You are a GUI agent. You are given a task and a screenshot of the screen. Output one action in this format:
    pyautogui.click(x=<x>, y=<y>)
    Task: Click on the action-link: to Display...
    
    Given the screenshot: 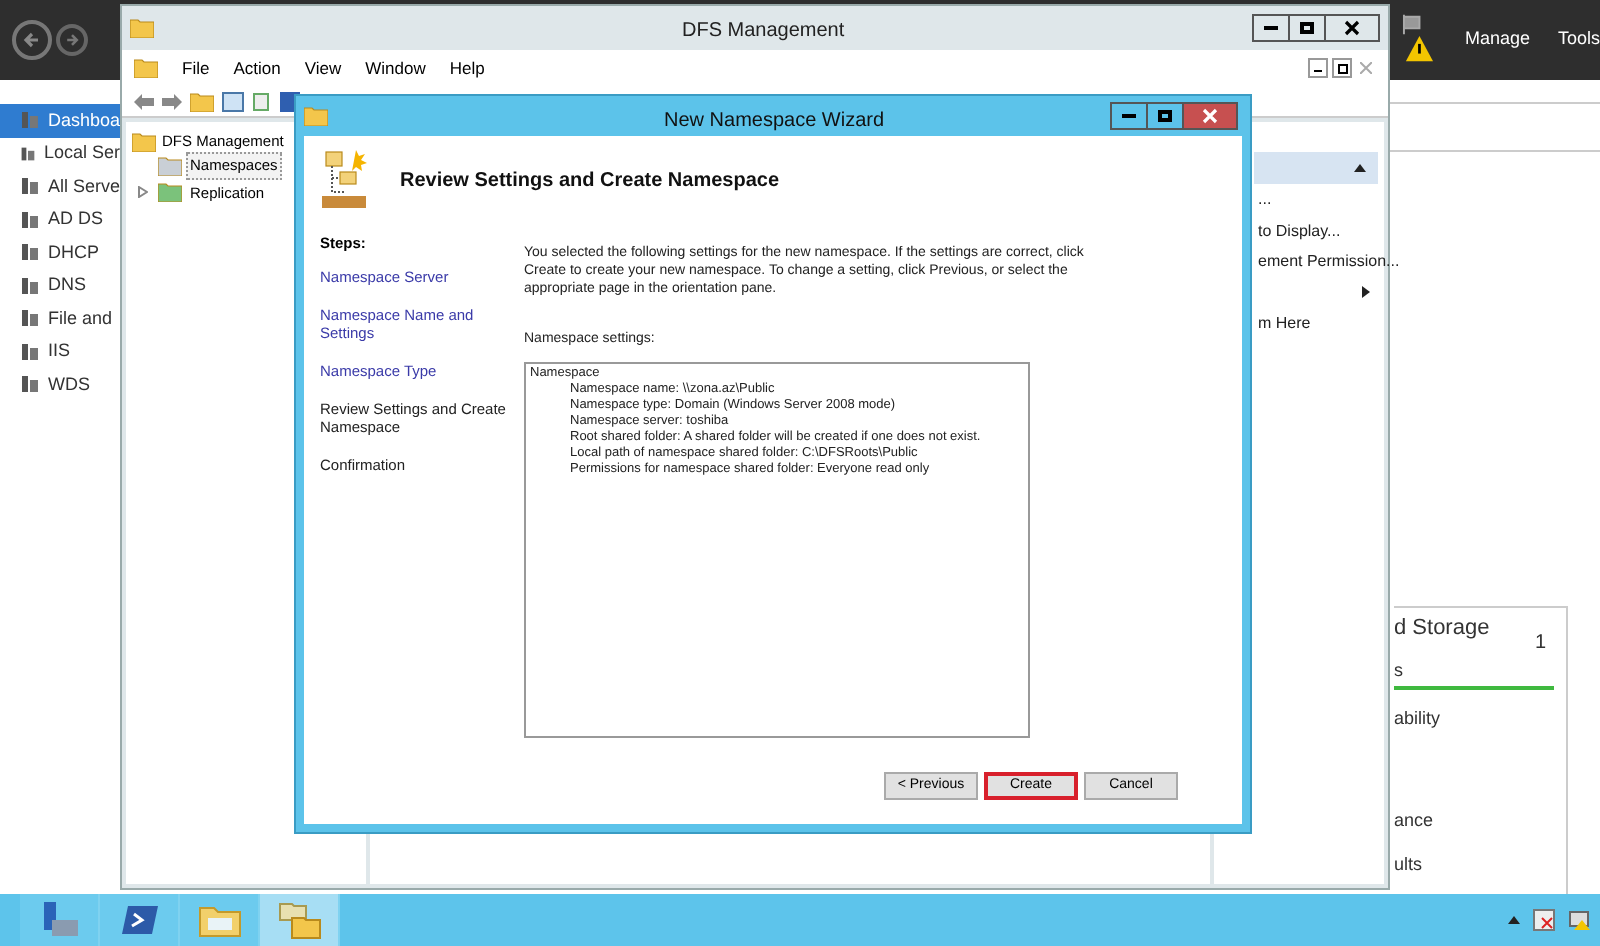 What is the action you would take?
    pyautogui.click(x=1299, y=230)
    